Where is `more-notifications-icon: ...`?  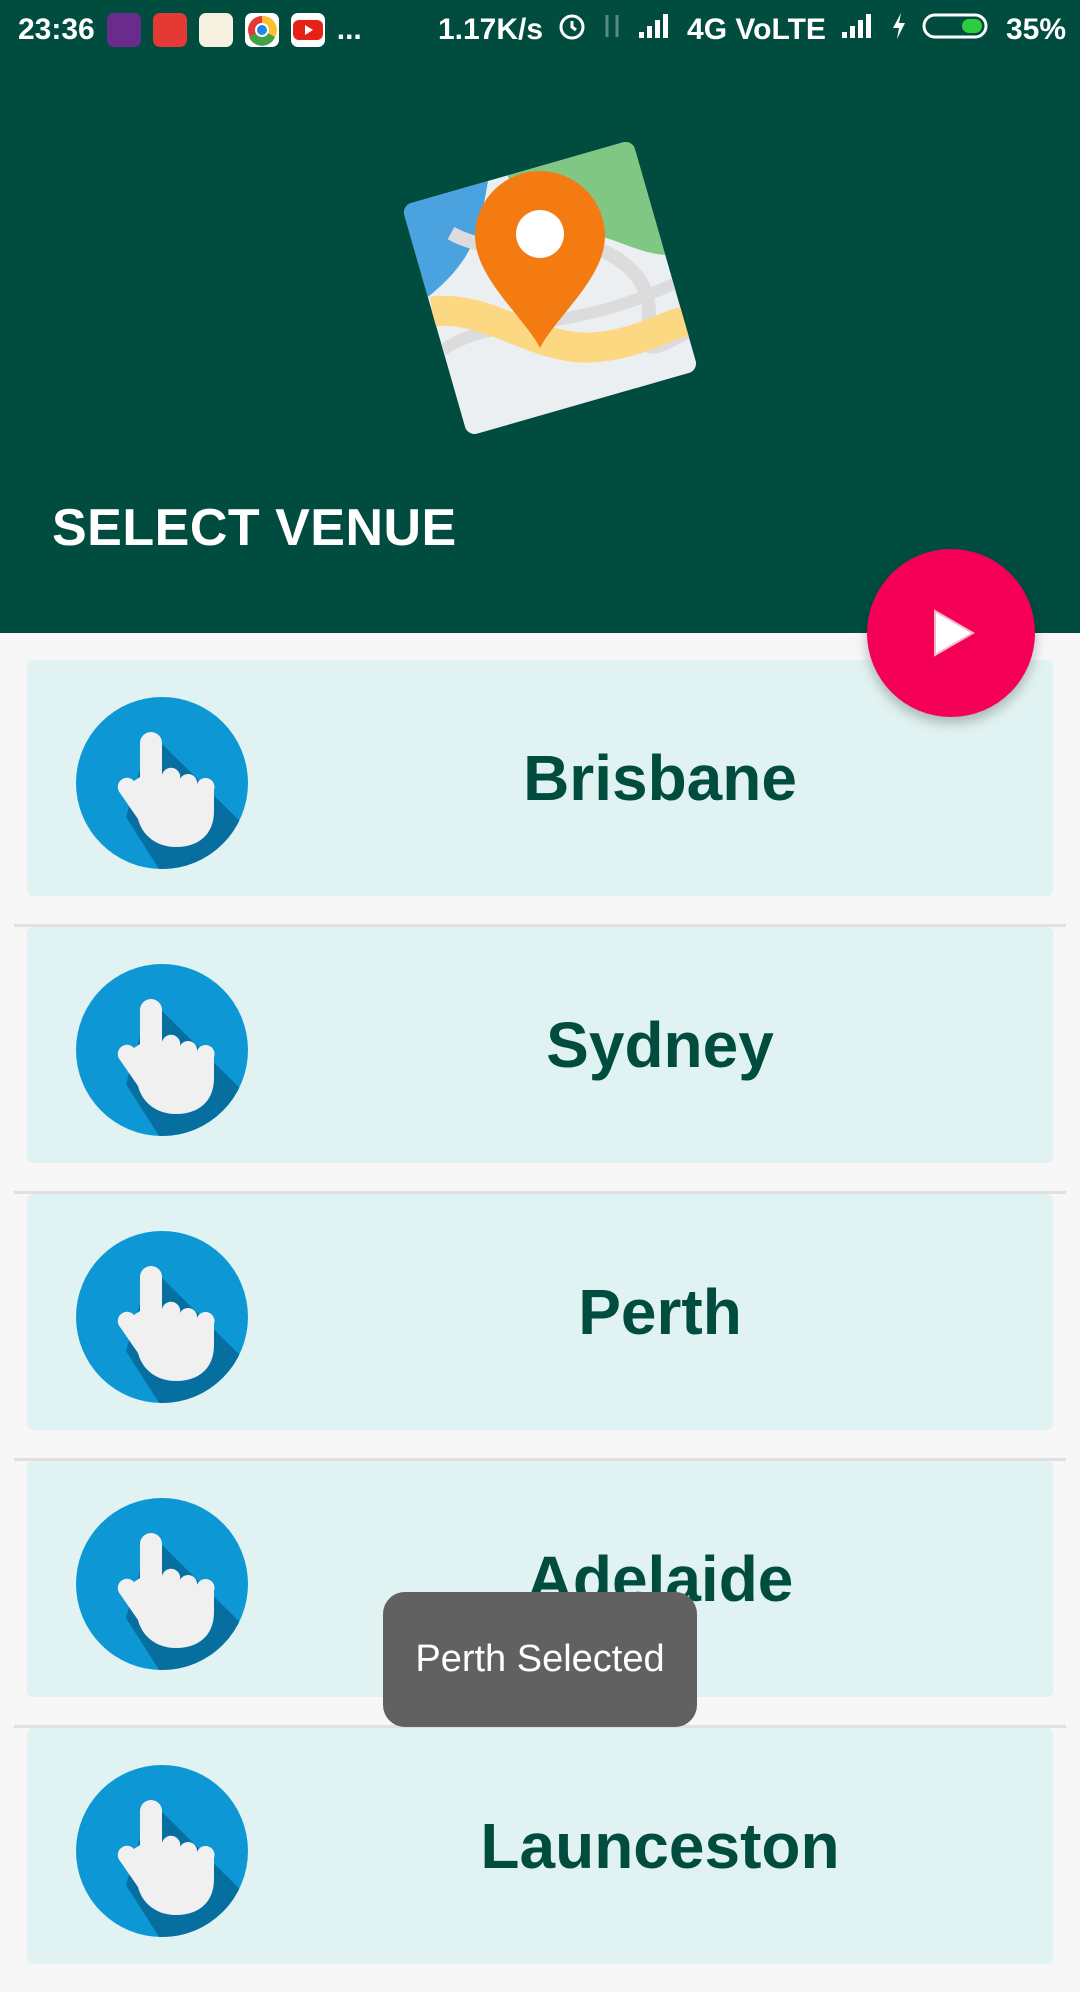
more-notifications-icon: ... is located at coordinates (349, 29).